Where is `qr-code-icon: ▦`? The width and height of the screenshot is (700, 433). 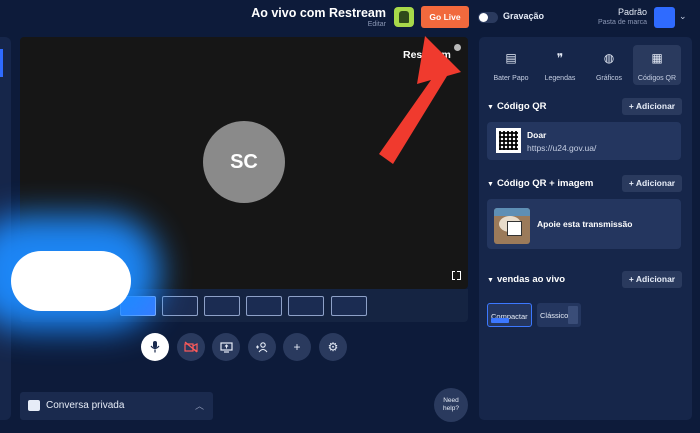
qr-code-icon: ▦ is located at coordinates (657, 58).